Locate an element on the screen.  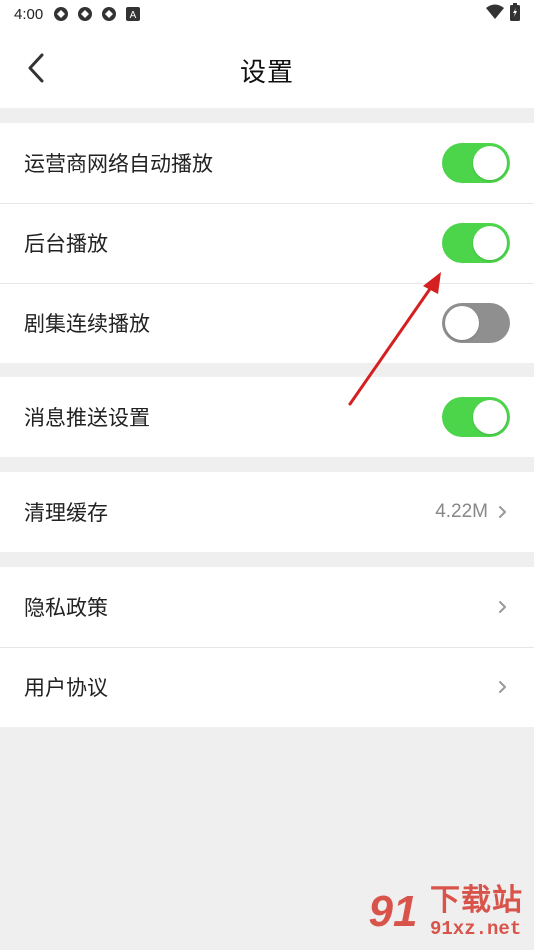
a-badge-text: A is located at coordinates (133, 15).